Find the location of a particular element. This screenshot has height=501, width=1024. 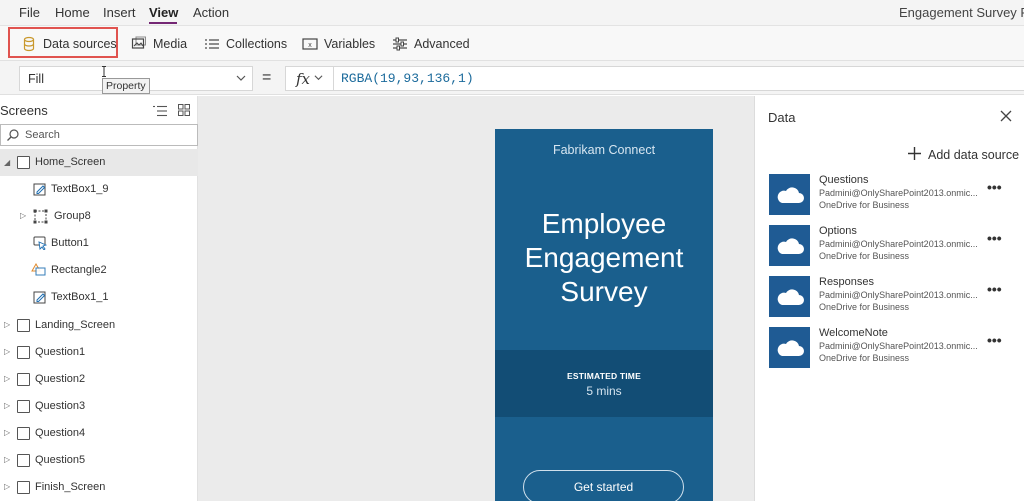

textbox-icon is located at coordinates (40, 189).